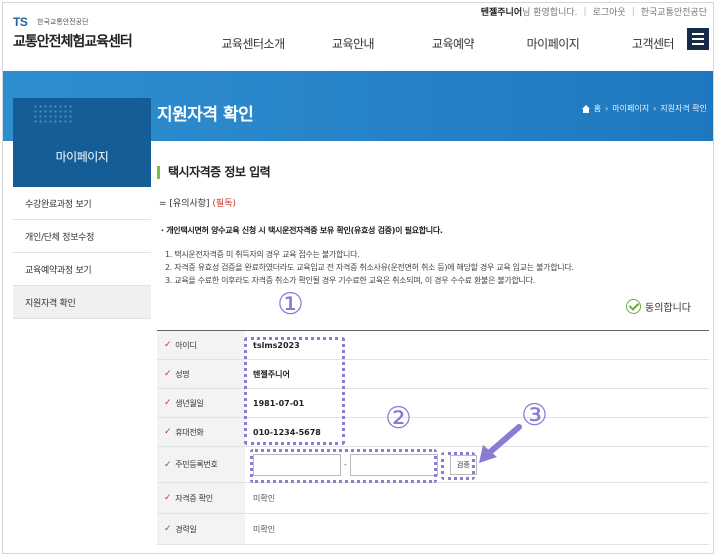 This screenshot has height=556, width=716. Describe the element at coordinates (433, 403) in the screenshot. I see `form-row-birth: ✓ 생년월일 1981-07-01` at that location.